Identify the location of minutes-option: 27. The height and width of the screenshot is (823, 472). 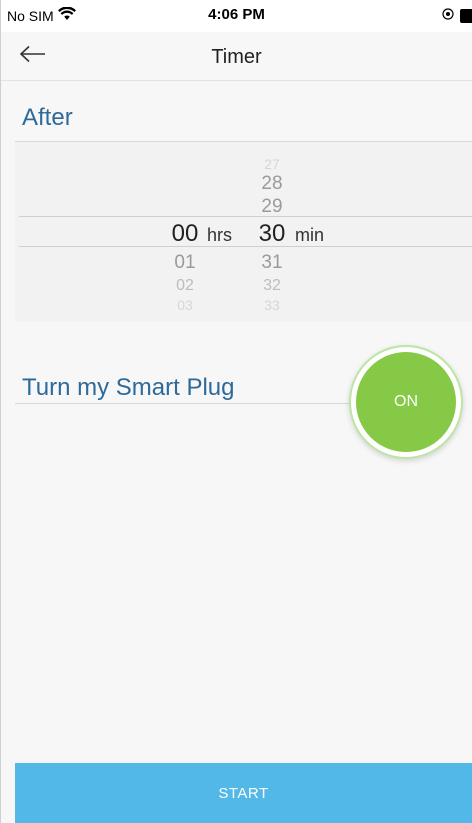
(272, 164).